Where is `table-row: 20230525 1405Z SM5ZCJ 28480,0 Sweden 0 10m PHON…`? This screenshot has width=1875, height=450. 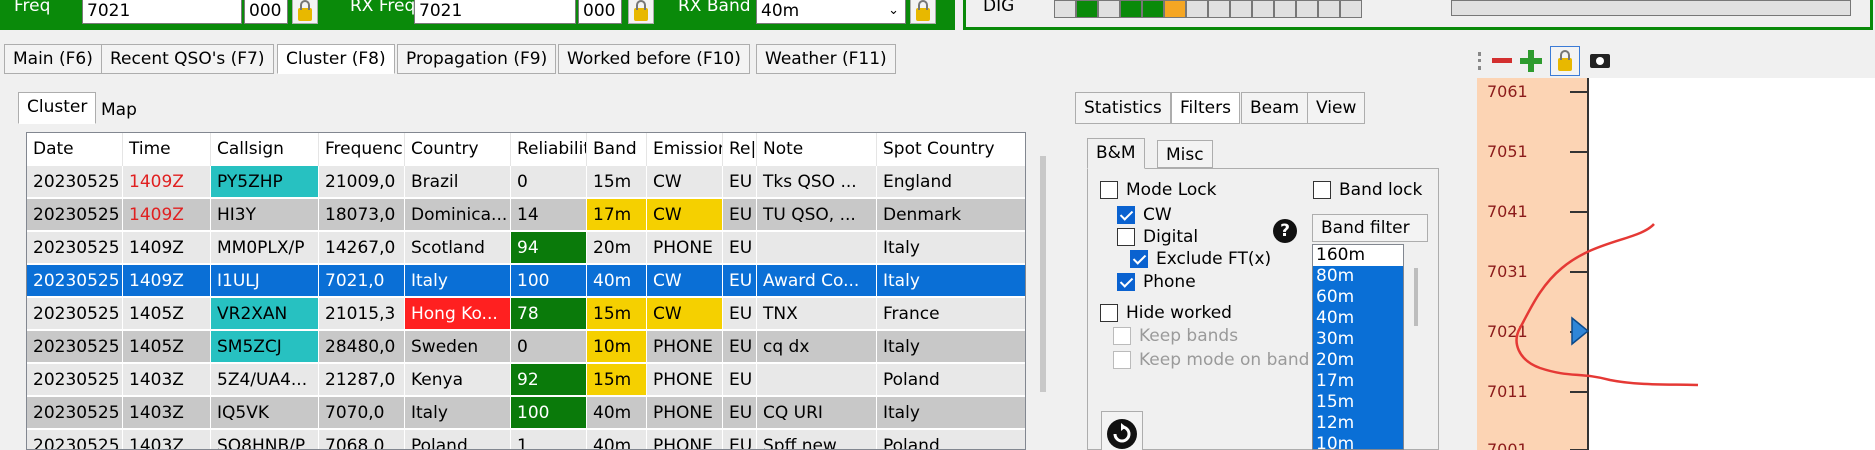 table-row: 20230525 1405Z SM5ZCJ 28480,0 Sweden 0 10m PHON… is located at coordinates (526, 347).